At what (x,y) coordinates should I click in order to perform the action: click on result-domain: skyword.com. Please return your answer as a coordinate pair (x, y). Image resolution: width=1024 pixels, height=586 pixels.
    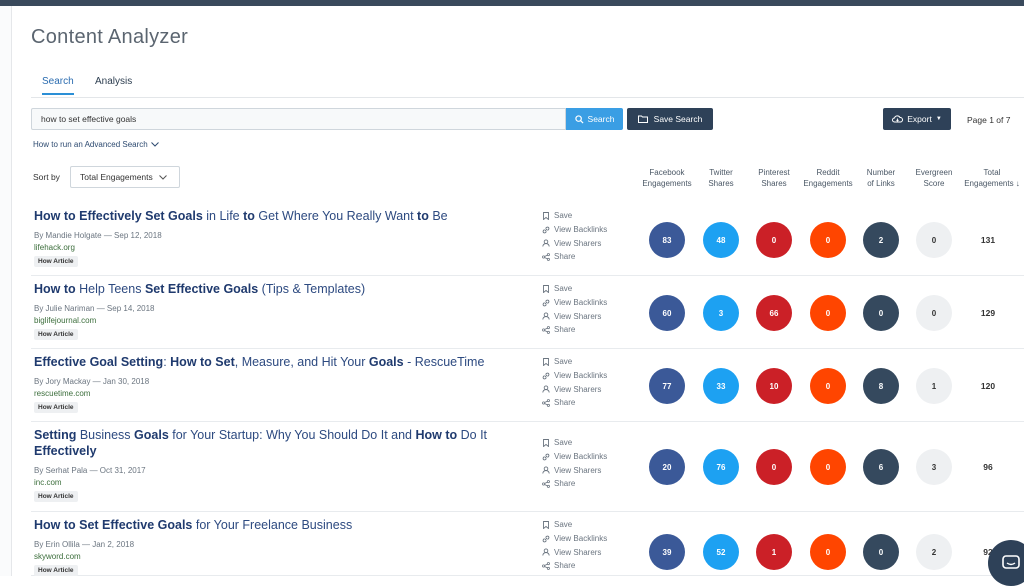
    Looking at the image, I should click on (57, 556).